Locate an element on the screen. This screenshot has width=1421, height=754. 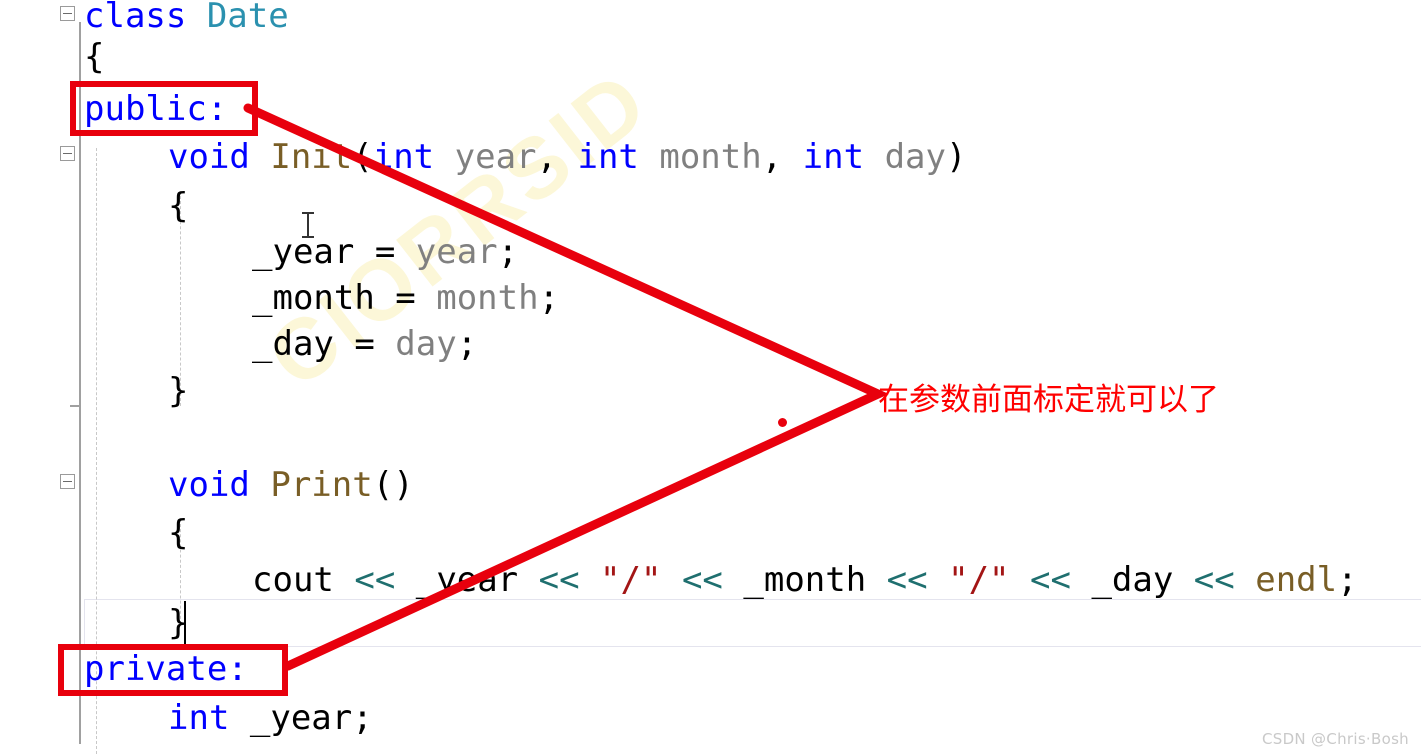
code-line: private: is located at coordinates (166, 669).